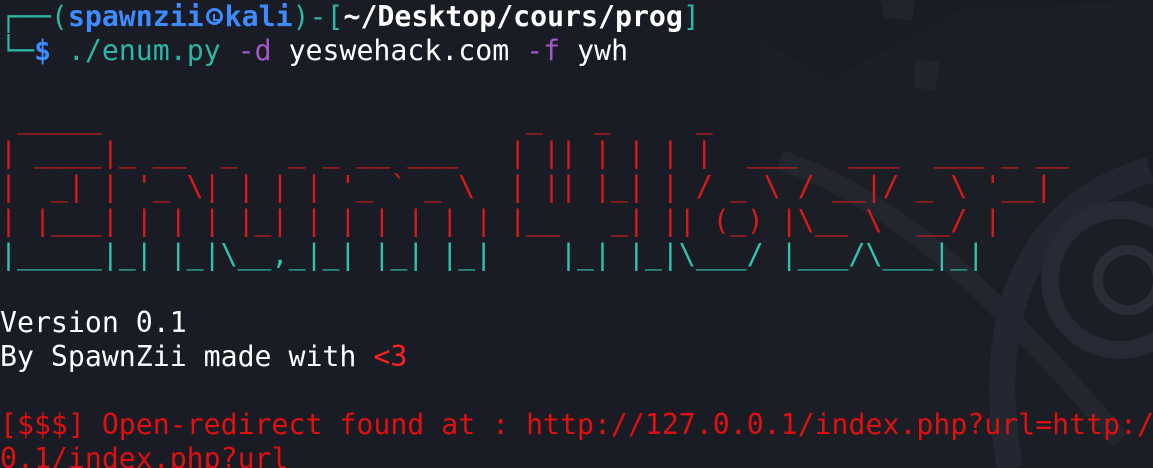 This screenshot has height=468, width=1153. Describe the element at coordinates (399, 50) in the screenshot. I see `domain-argument: yeswehack.com` at that location.